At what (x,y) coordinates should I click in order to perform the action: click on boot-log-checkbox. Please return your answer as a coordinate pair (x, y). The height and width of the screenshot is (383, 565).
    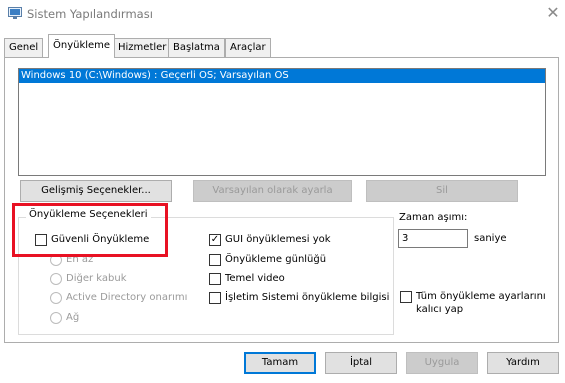
    Looking at the image, I should click on (215, 260).